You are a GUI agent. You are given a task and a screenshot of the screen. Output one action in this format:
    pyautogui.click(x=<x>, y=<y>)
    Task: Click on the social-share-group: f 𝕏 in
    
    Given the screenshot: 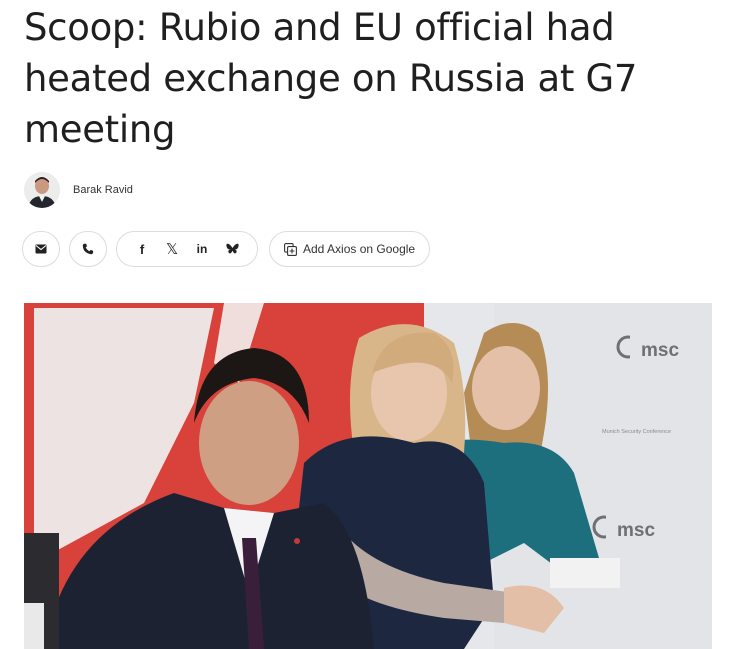 What is the action you would take?
    pyautogui.click(x=187, y=249)
    